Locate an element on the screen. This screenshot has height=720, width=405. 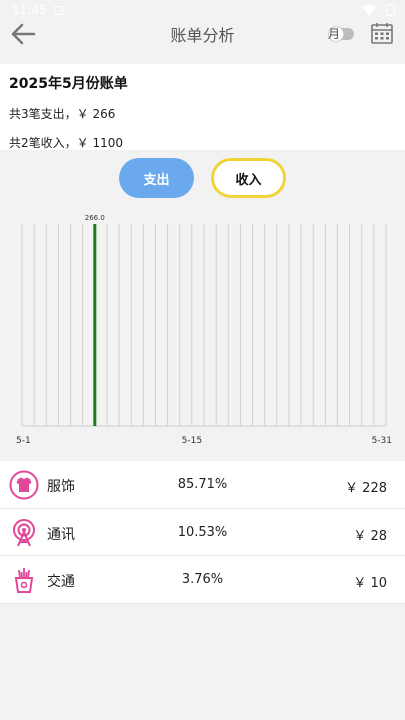
category-row-clothing: 服饰 85.71% ￥ 228 is located at coordinates (202, 485).